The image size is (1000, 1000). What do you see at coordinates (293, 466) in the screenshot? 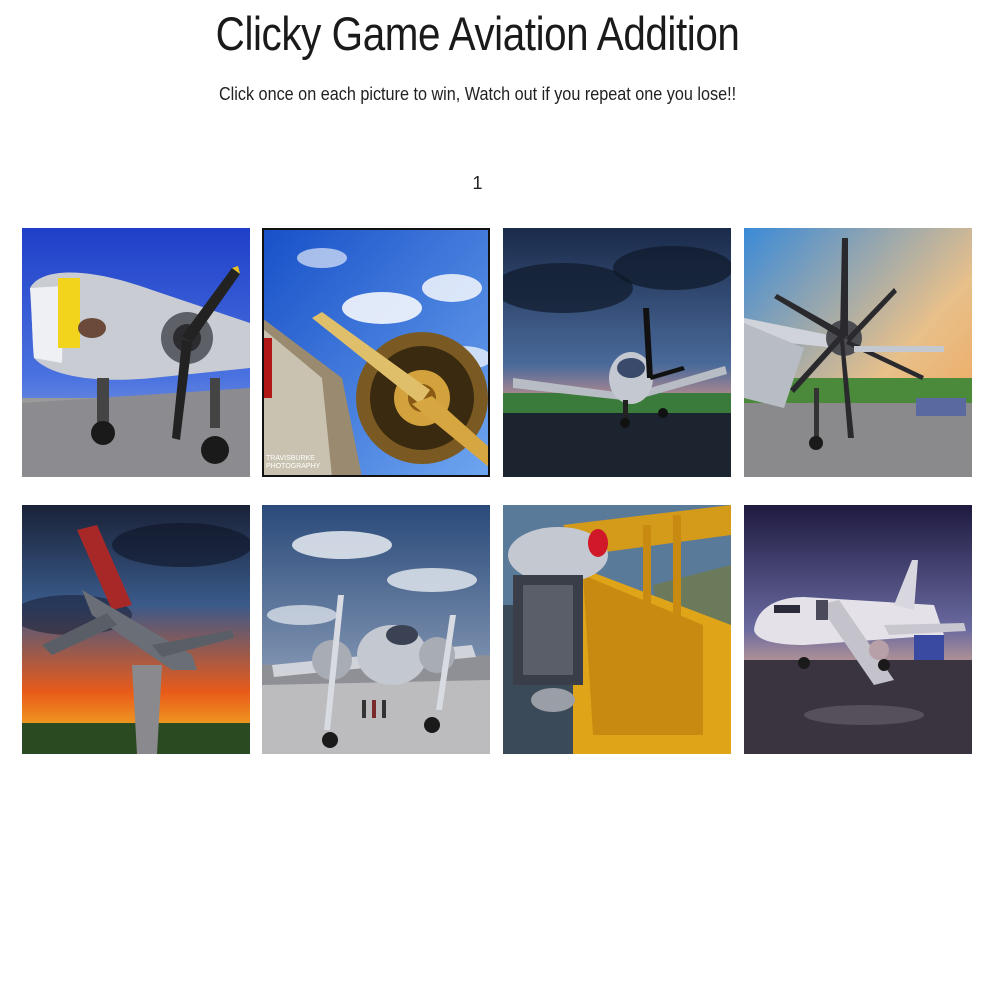
I see `watermark-sub-label: PHOTOGRAPHY` at bounding box center [293, 466].